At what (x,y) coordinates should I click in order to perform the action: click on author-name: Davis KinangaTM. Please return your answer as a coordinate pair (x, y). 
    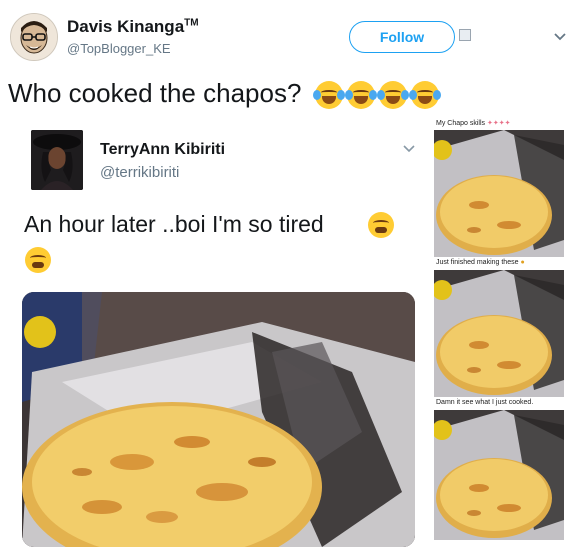
    Looking at the image, I should click on (133, 27).